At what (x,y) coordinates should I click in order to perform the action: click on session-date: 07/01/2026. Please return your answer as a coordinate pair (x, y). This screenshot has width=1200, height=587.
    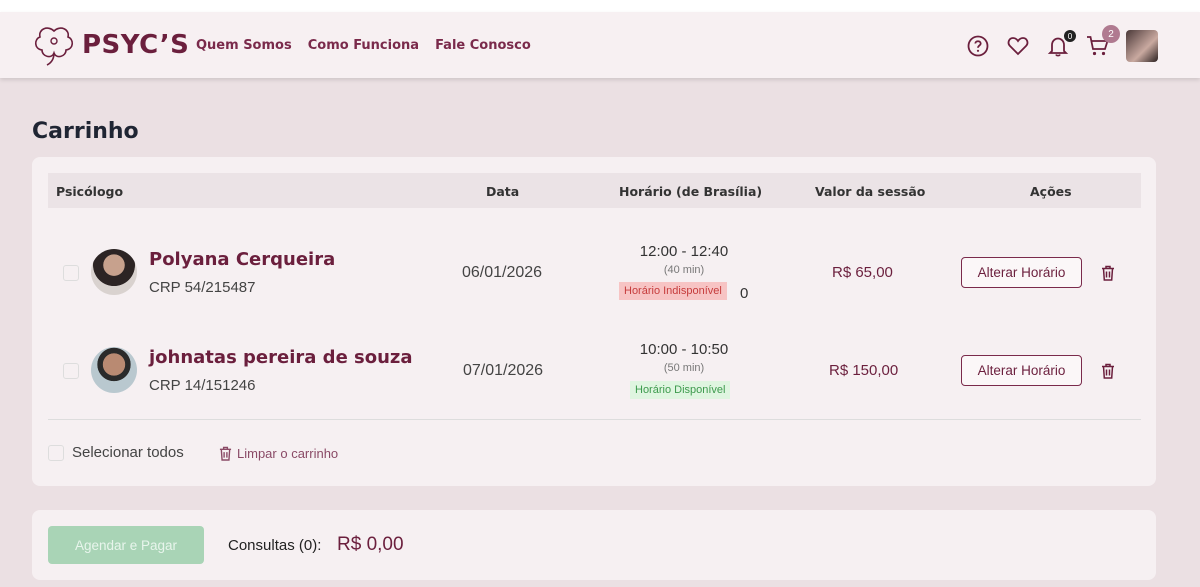
    Looking at the image, I should click on (503, 370).